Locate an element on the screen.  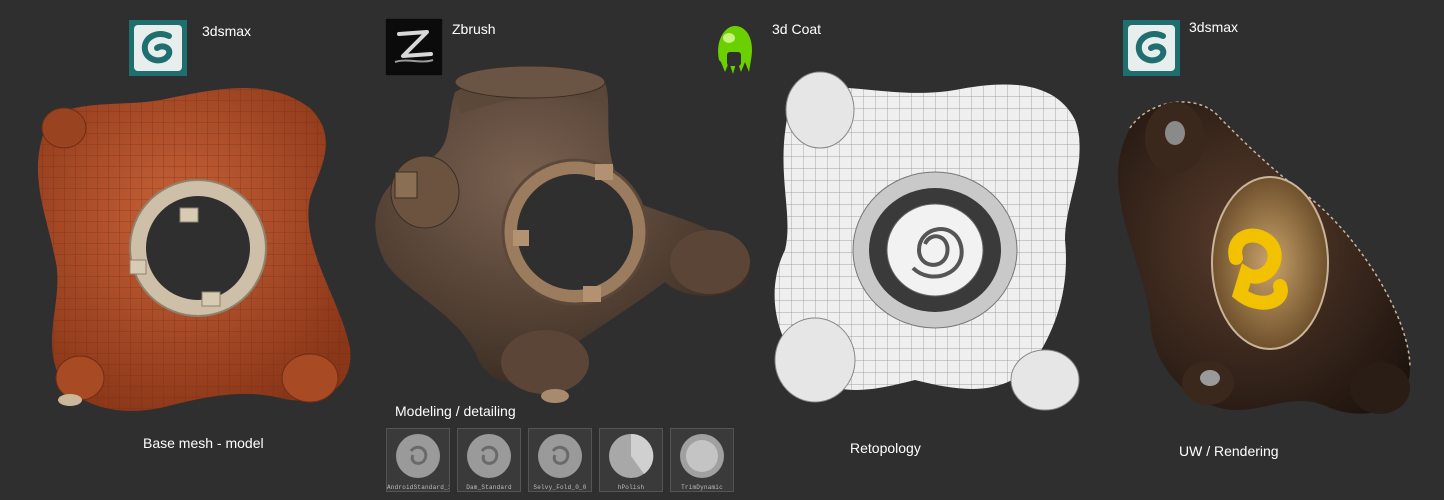
caption-base-mesh: Base mesh - model is located at coordinates (203, 443).